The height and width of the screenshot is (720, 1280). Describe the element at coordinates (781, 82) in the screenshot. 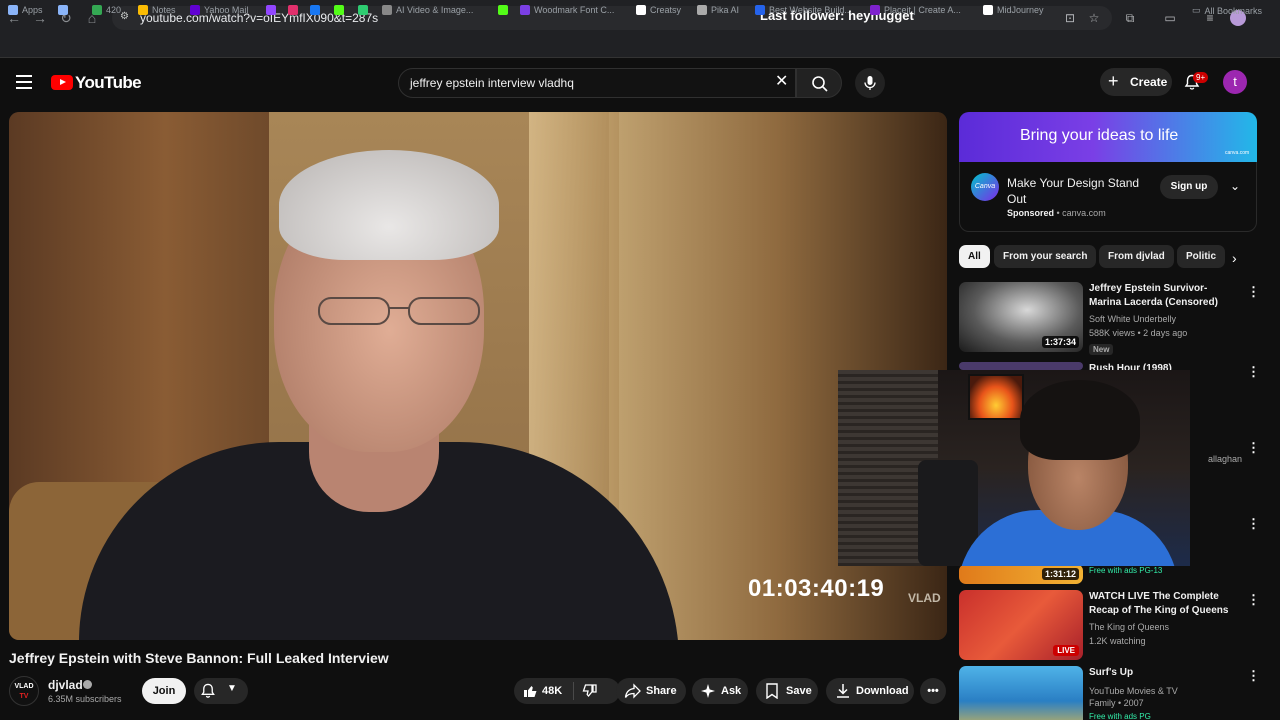

I see `clear-search-icon: ✕` at that location.